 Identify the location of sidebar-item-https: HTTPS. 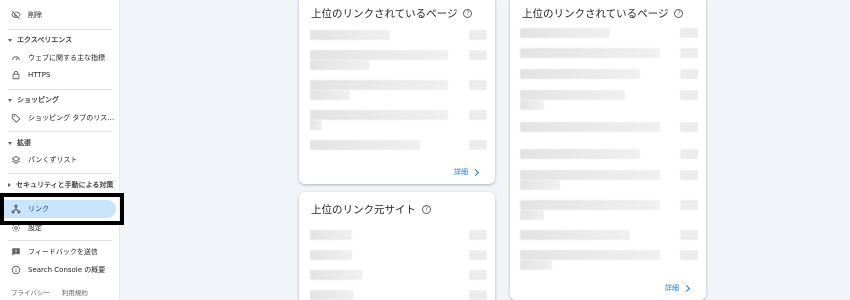
(60, 75).